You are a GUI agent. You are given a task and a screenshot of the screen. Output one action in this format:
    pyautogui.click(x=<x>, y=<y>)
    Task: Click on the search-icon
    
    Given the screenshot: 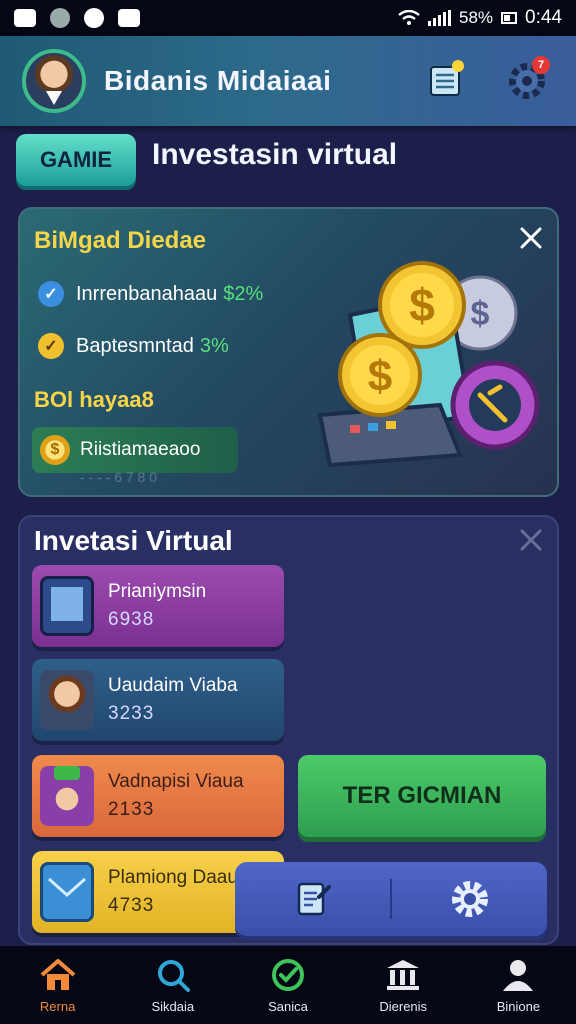 What is the action you would take?
    pyautogui.click(x=173, y=975)
    